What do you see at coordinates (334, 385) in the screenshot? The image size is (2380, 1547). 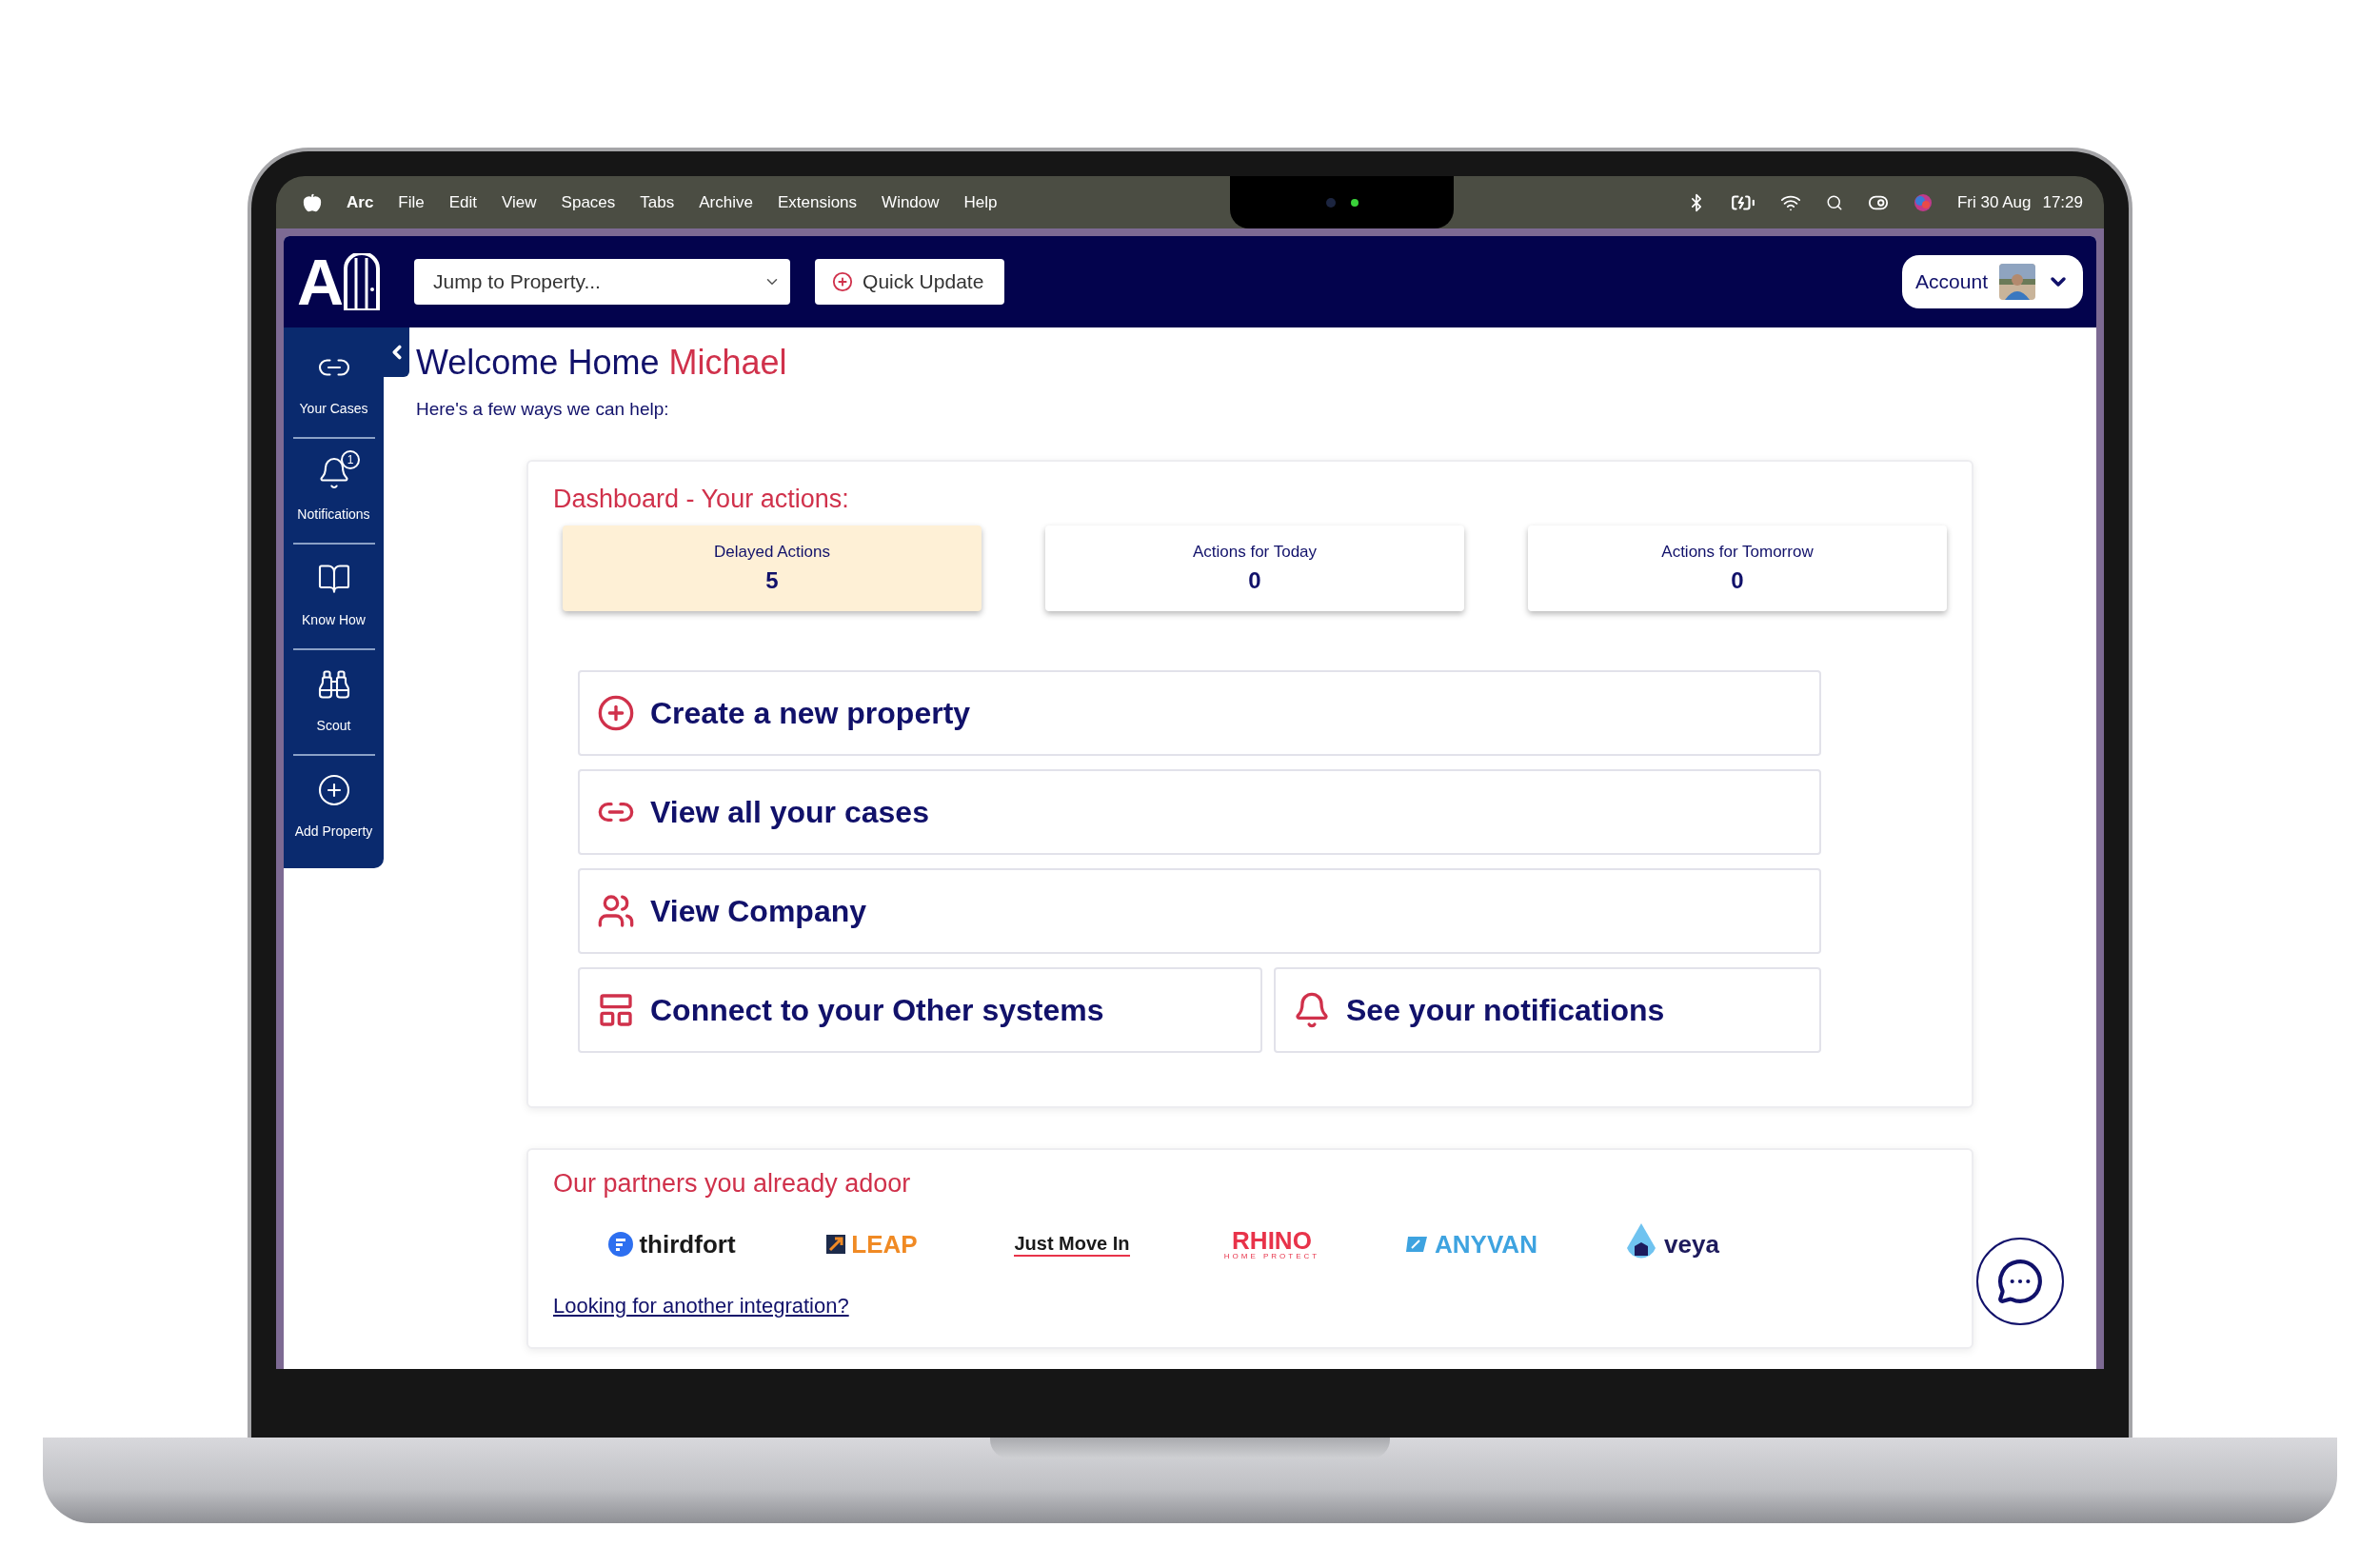 I see `sidebar-item: Your Cases` at bounding box center [334, 385].